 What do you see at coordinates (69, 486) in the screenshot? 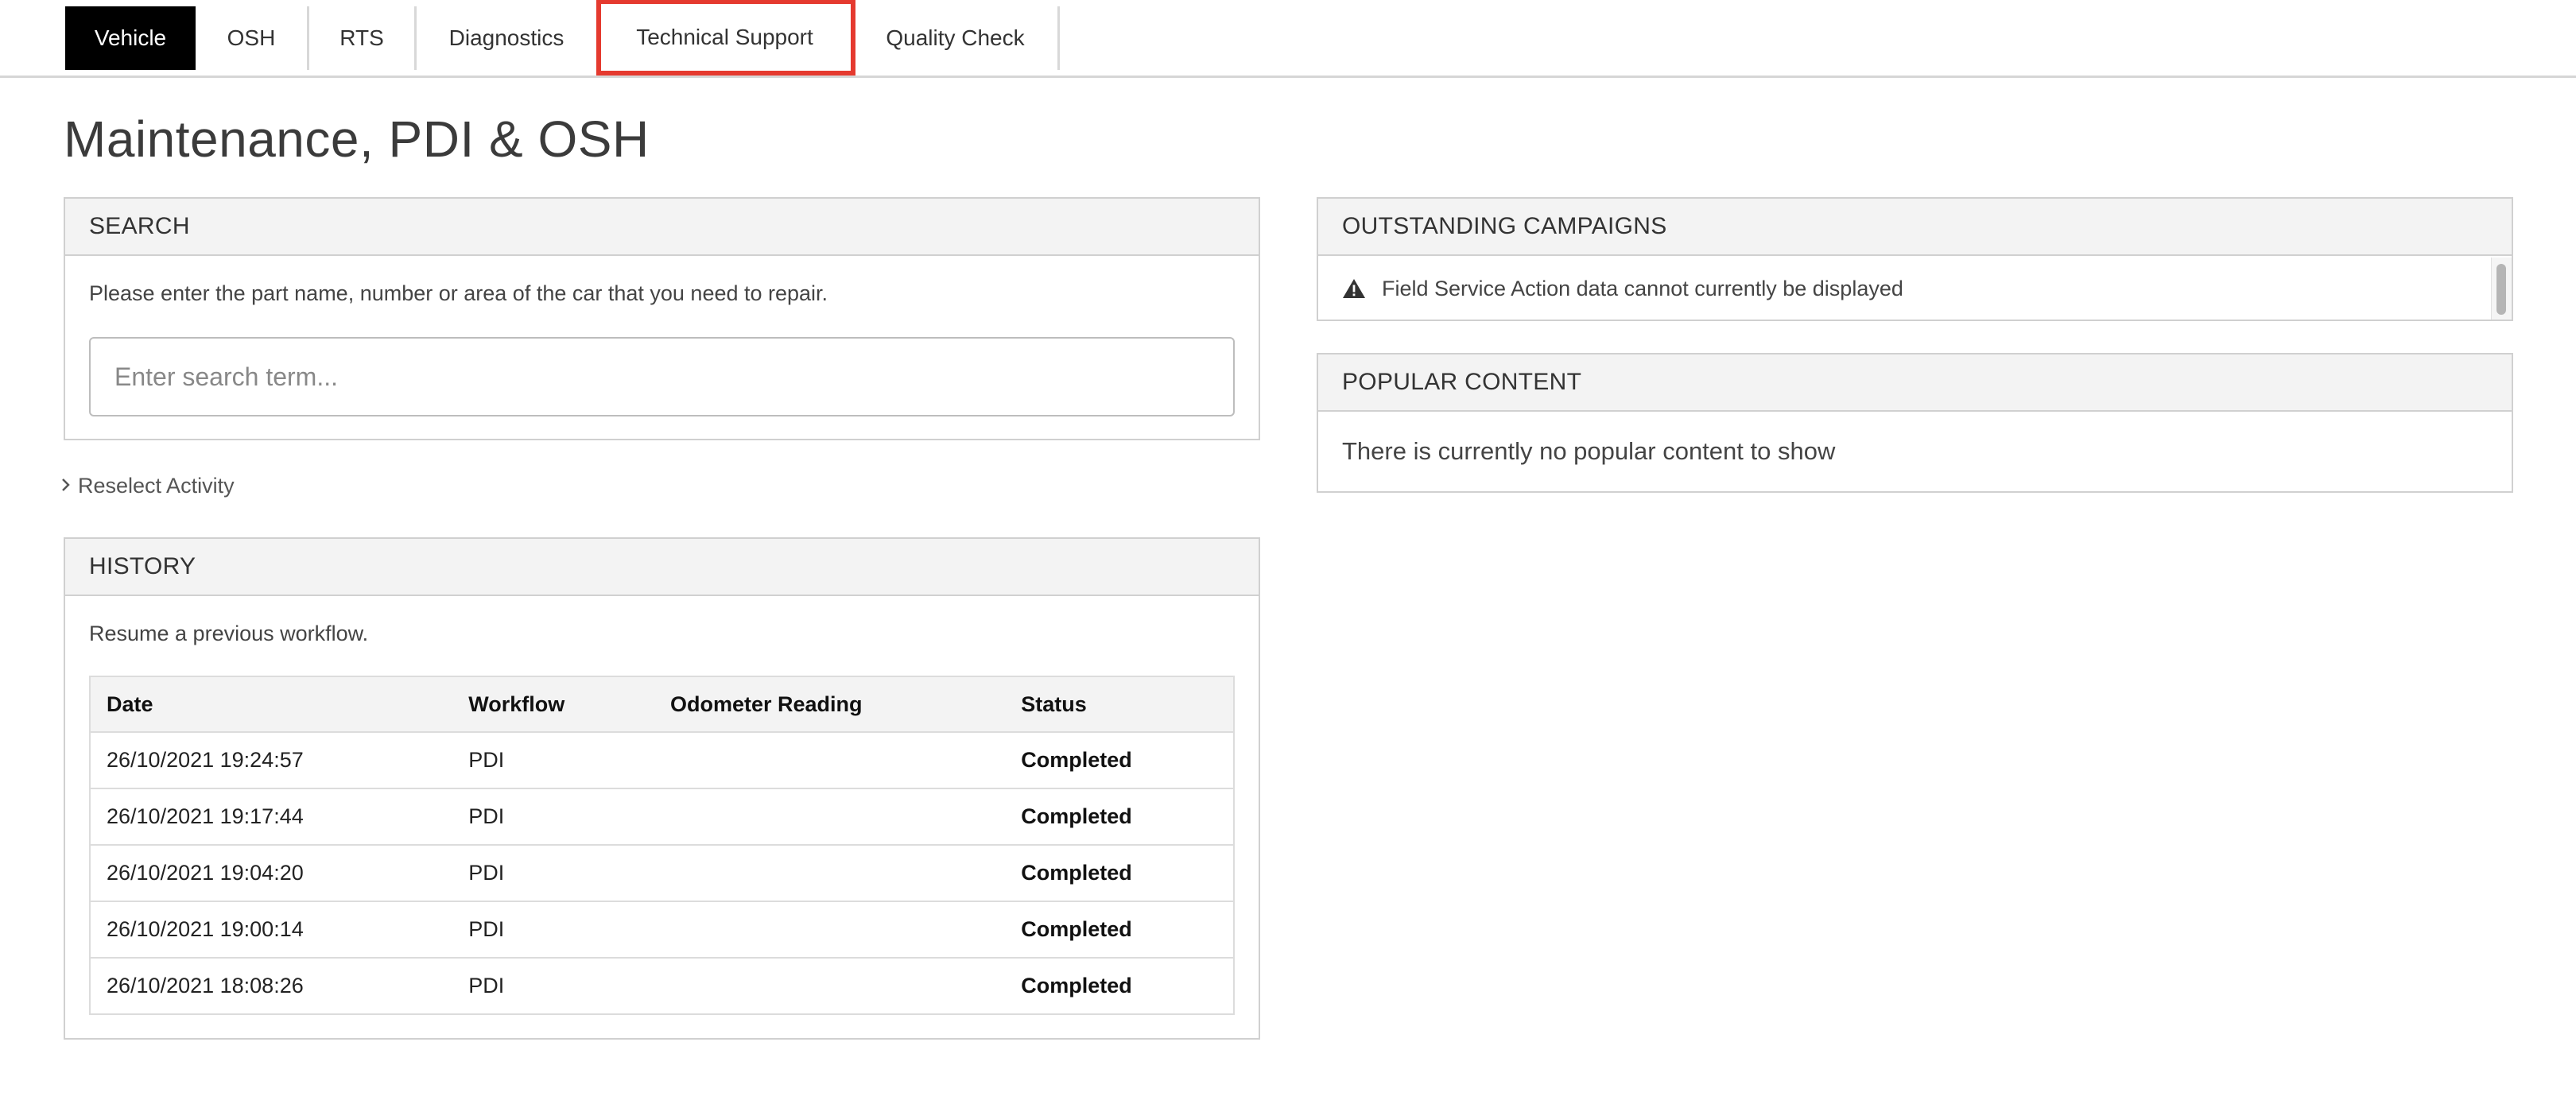
I see `chevron-right-icon` at bounding box center [69, 486].